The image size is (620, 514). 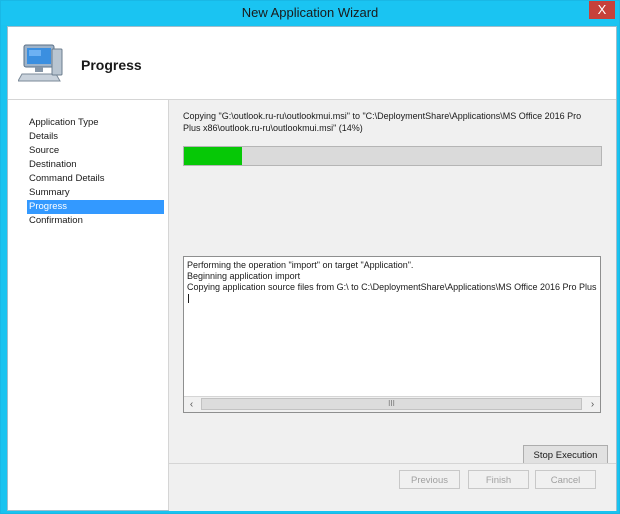 I want to click on title-bar: New Application Wizard X, so click(x=310, y=13).